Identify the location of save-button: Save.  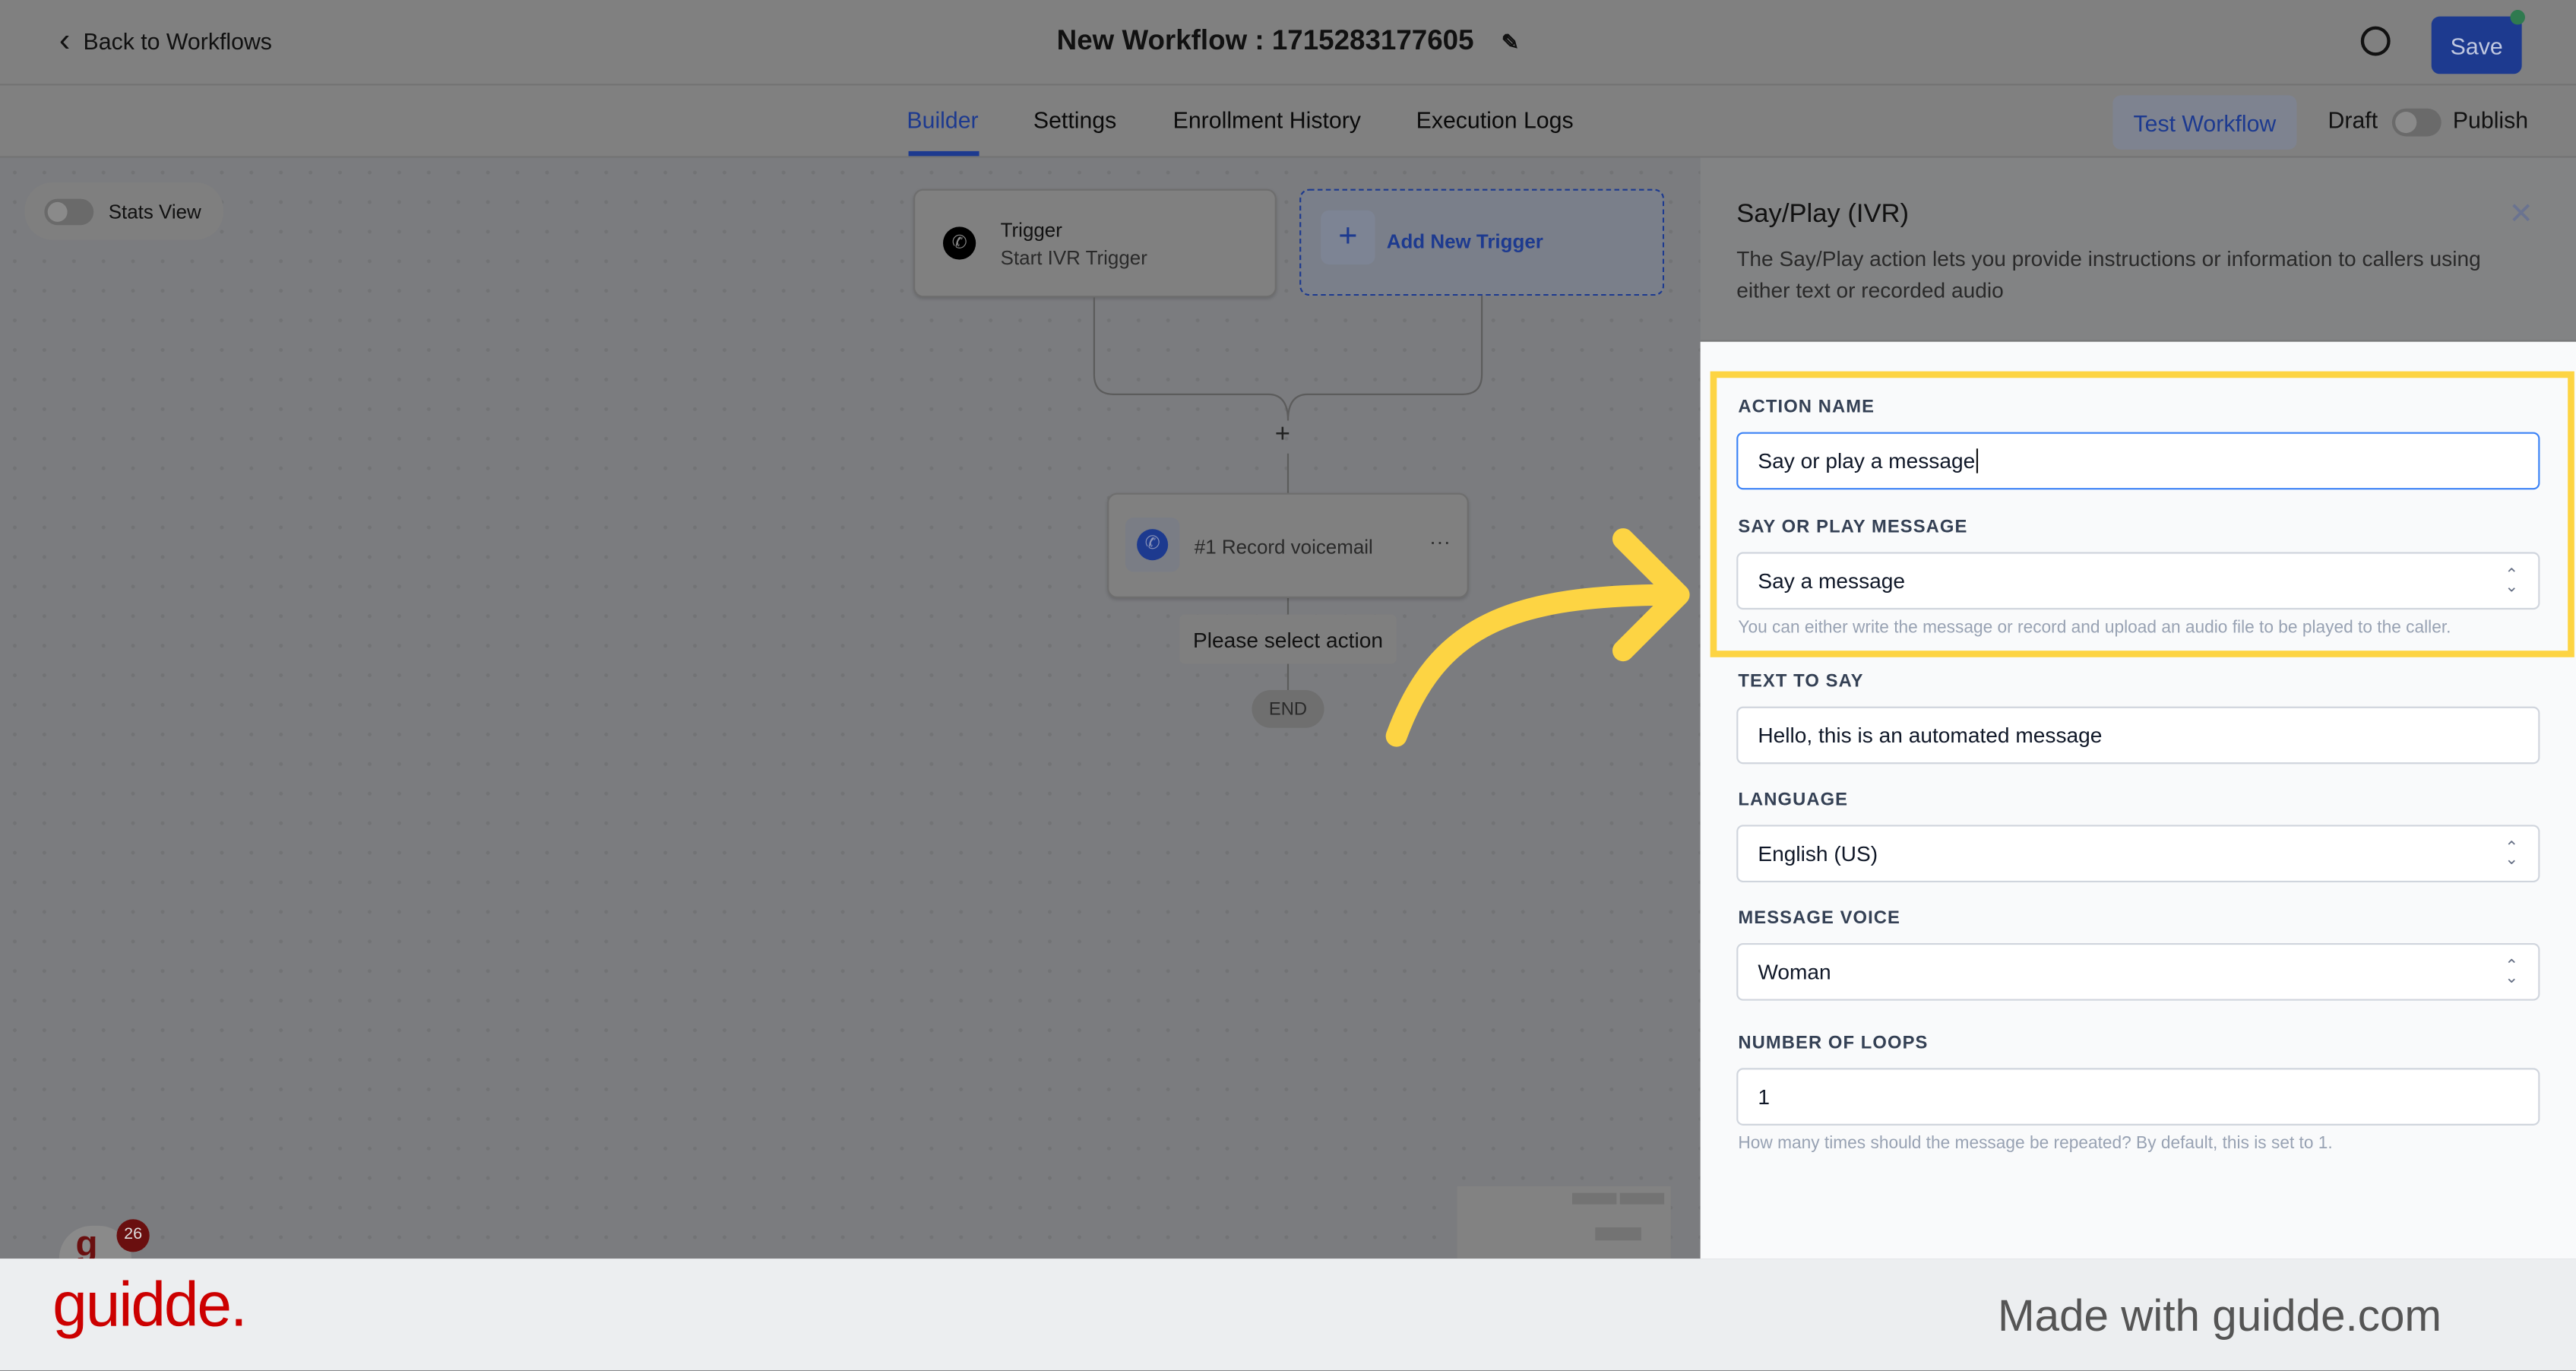
(2476, 45).